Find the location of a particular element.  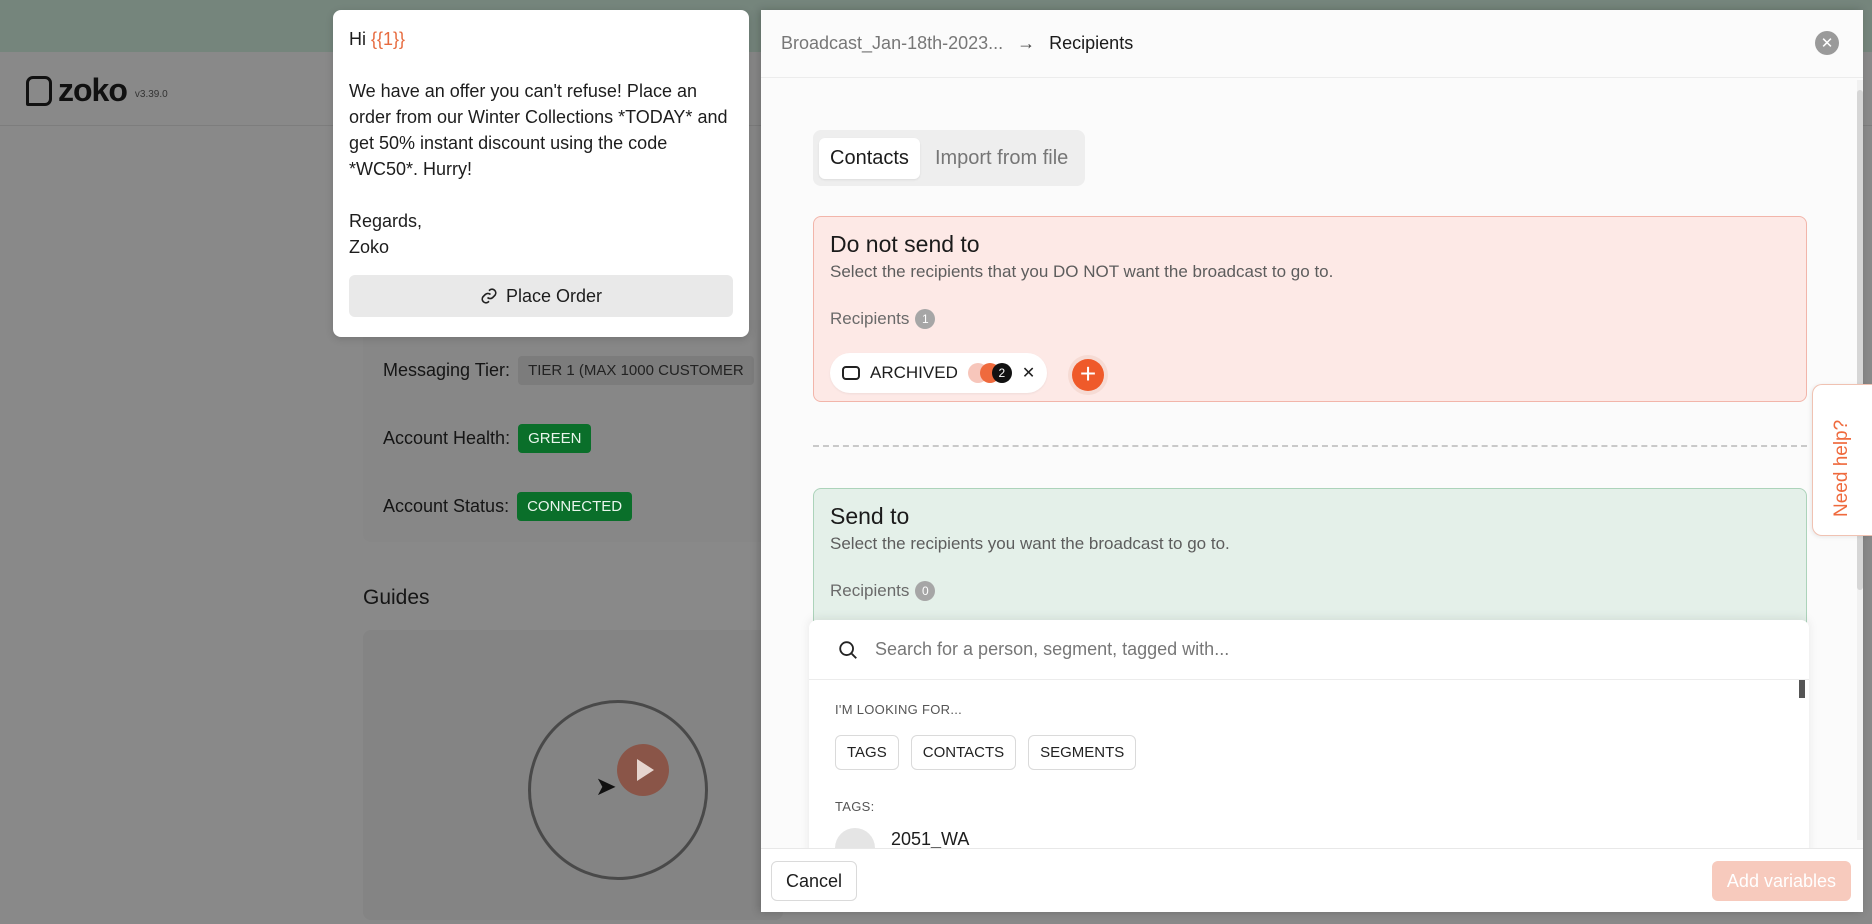

recipient-chip-label: ARCHIVED is located at coordinates (914, 372).